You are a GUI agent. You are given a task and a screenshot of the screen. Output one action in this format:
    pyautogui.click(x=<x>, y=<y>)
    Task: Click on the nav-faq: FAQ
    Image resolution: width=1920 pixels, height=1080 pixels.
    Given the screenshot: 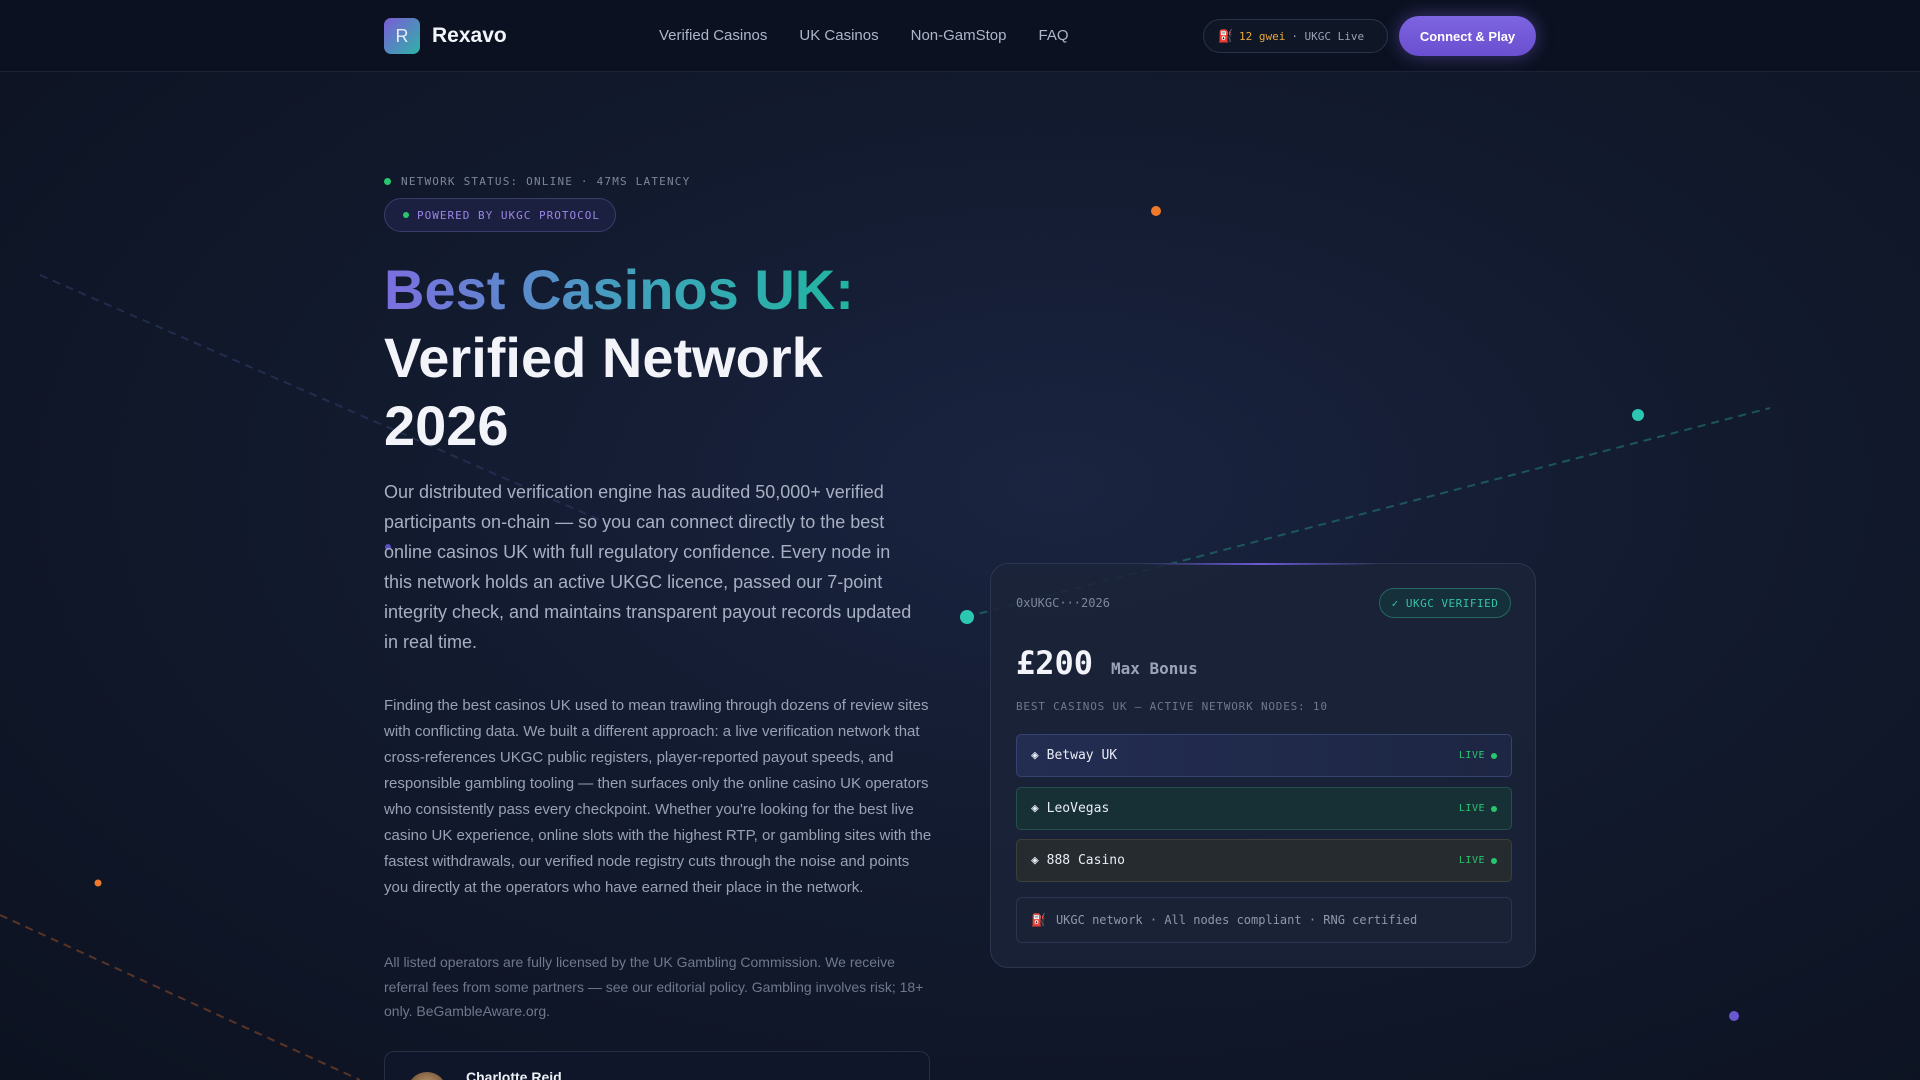 What is the action you would take?
    pyautogui.click(x=1053, y=35)
    